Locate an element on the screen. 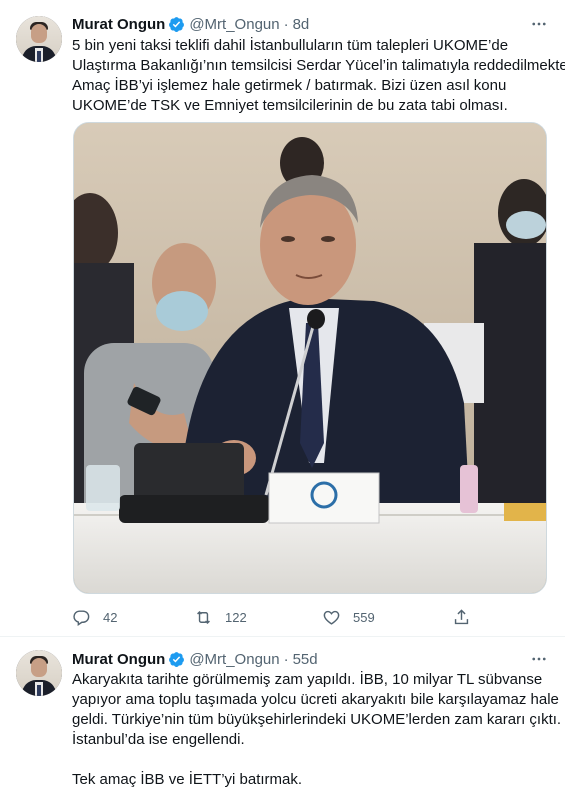 This screenshot has height=787, width=565. reply-button: 42 is located at coordinates (94, 617).